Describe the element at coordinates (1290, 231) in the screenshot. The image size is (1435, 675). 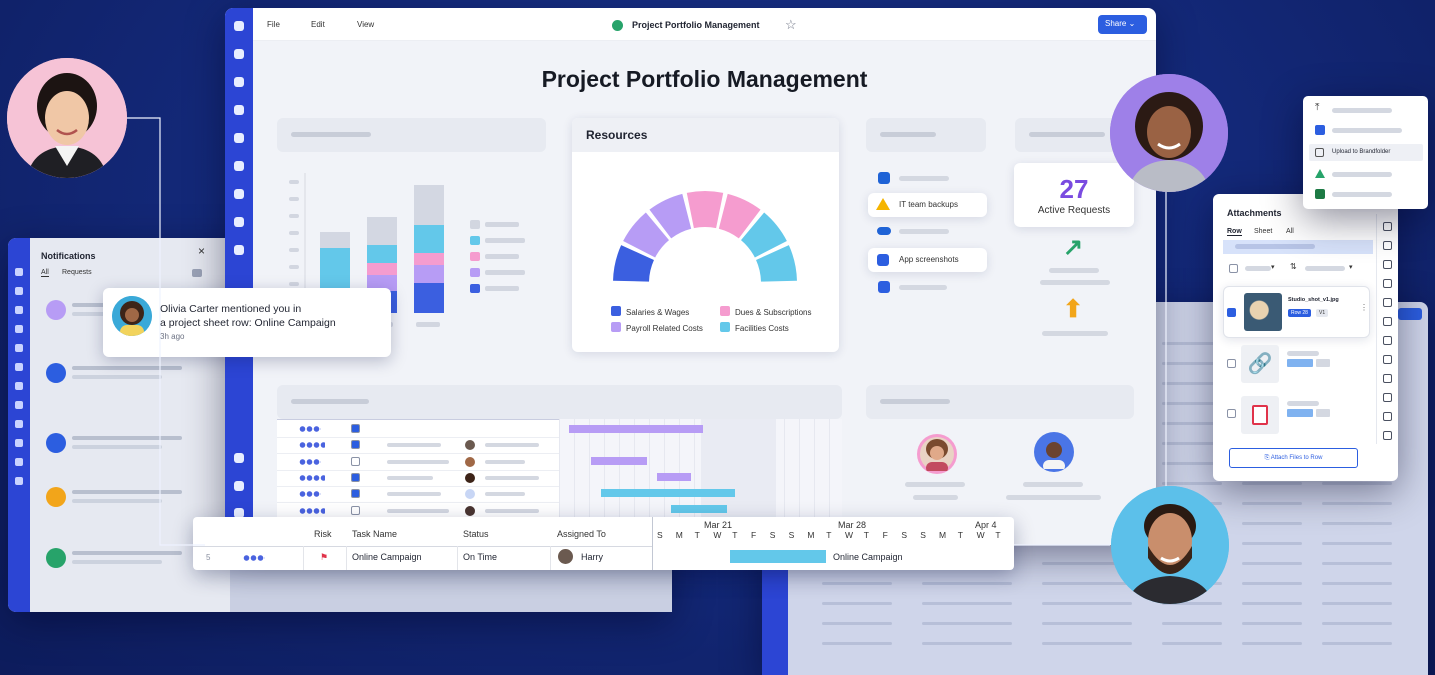
I see `tab-all-attachments: All` at that location.